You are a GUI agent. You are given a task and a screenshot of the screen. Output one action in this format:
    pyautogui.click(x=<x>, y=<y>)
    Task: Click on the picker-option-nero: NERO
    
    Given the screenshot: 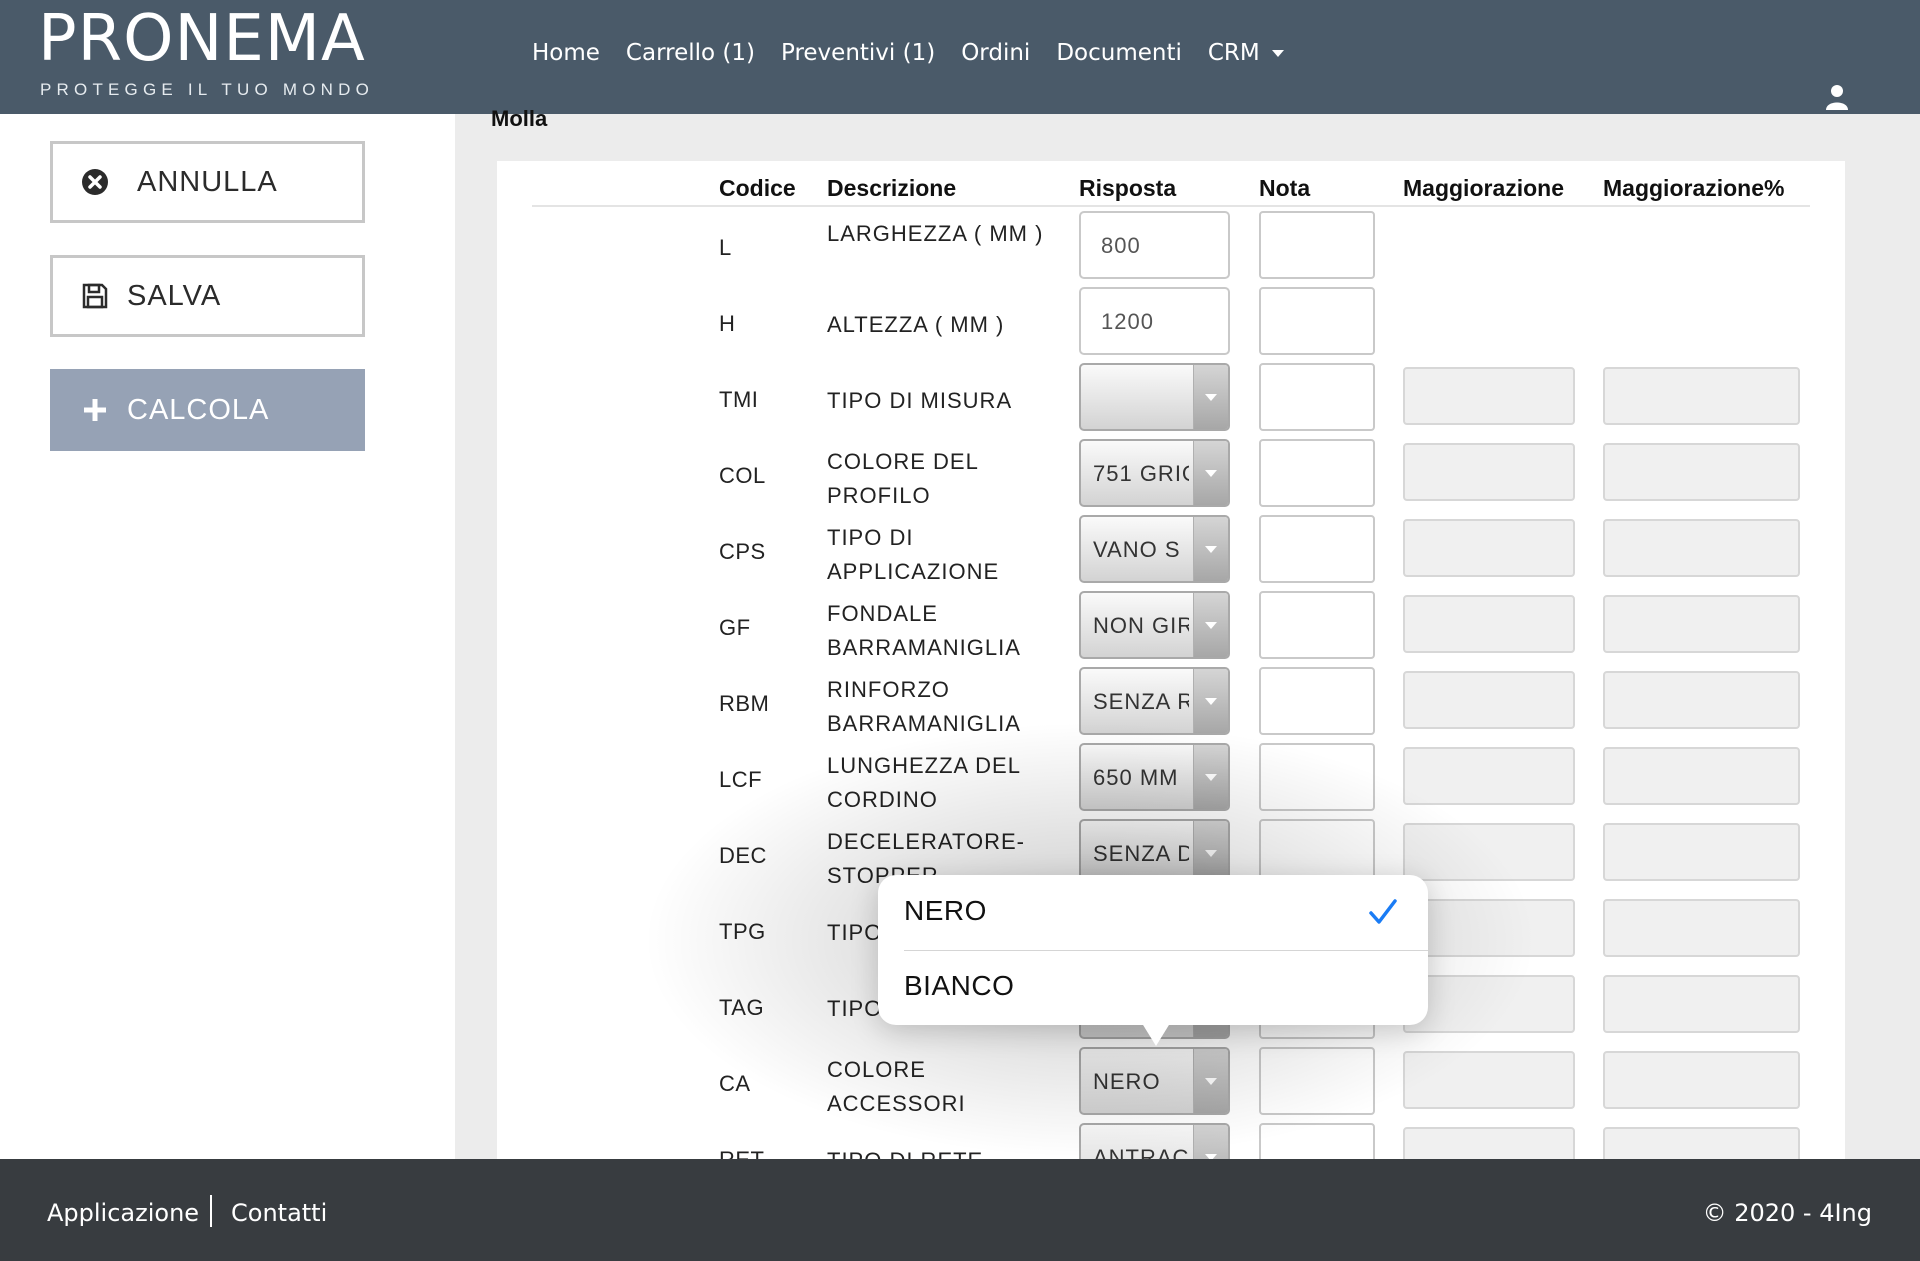 What is the action you would take?
    pyautogui.click(x=1153, y=913)
    